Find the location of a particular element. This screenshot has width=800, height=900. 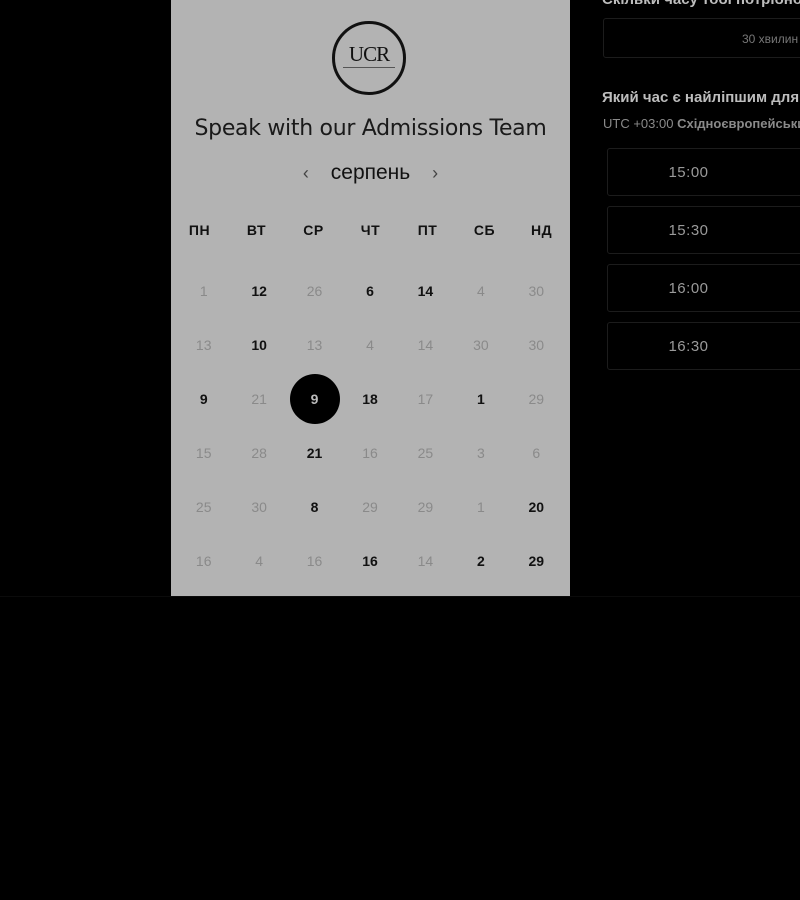

calendar-day: 28 is located at coordinates (258, 453).